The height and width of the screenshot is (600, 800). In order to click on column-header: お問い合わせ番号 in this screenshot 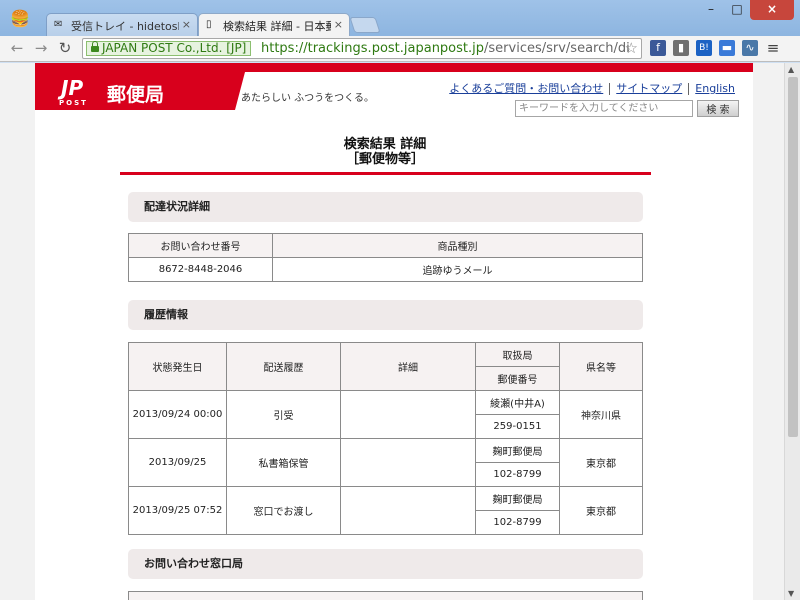, I will do `click(200, 245)`.